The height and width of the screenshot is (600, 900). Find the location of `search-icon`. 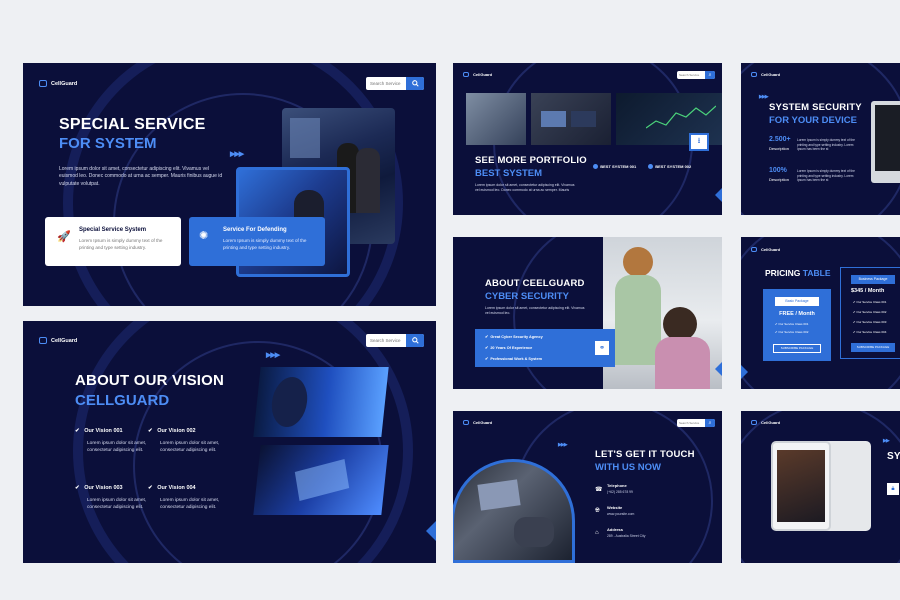

search-icon is located at coordinates (415, 340).